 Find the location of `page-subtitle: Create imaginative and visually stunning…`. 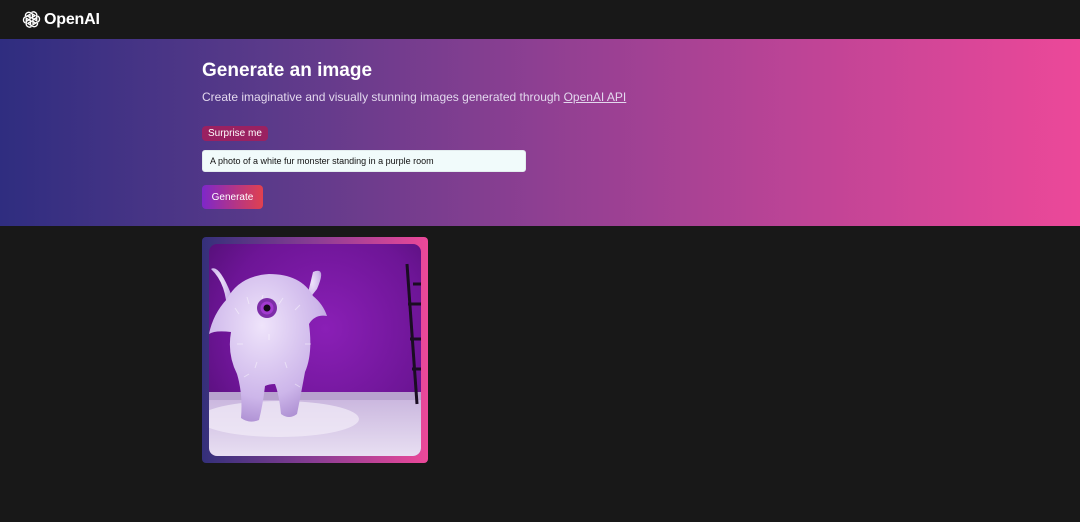

page-subtitle: Create imaginative and visually stunning… is located at coordinates (414, 97).